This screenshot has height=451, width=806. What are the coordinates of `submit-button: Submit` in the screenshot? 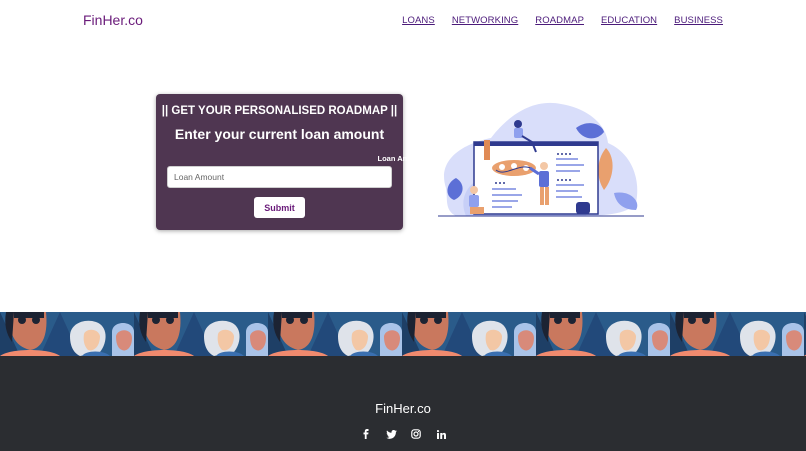 It's located at (279, 207).